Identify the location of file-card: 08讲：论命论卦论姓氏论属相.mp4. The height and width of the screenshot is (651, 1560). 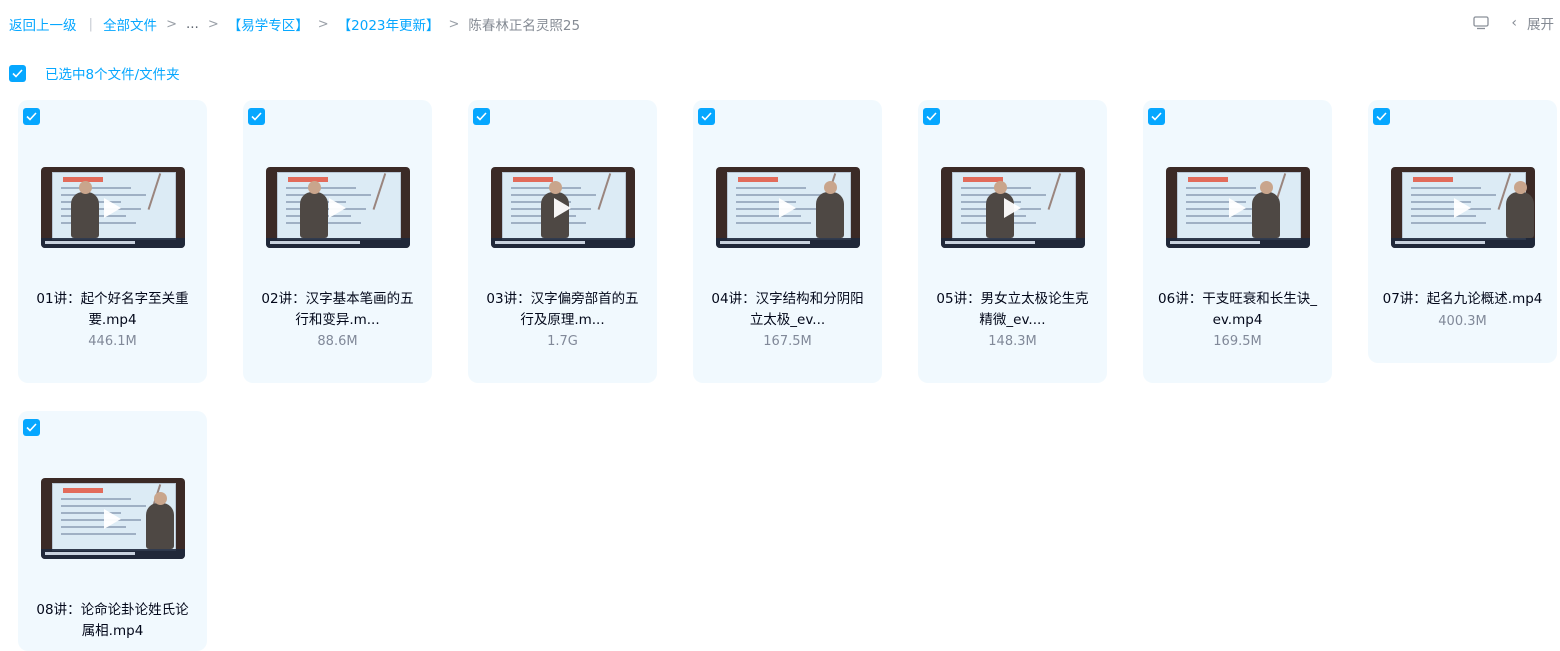
(112, 531).